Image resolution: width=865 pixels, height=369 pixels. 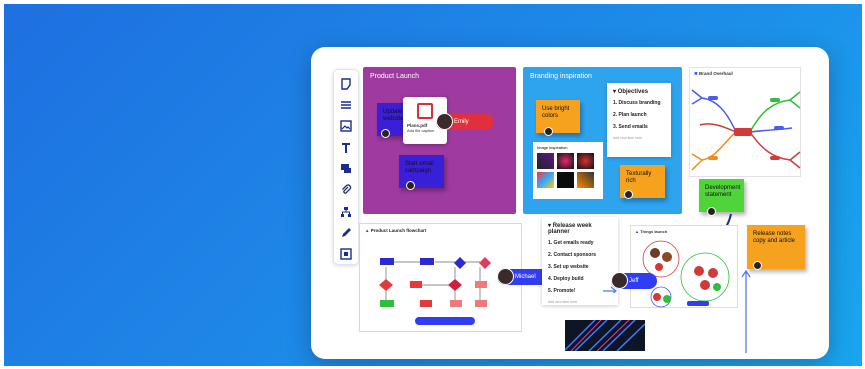 I want to click on user-cursor-tag-emily: Emily, so click(x=465, y=121).